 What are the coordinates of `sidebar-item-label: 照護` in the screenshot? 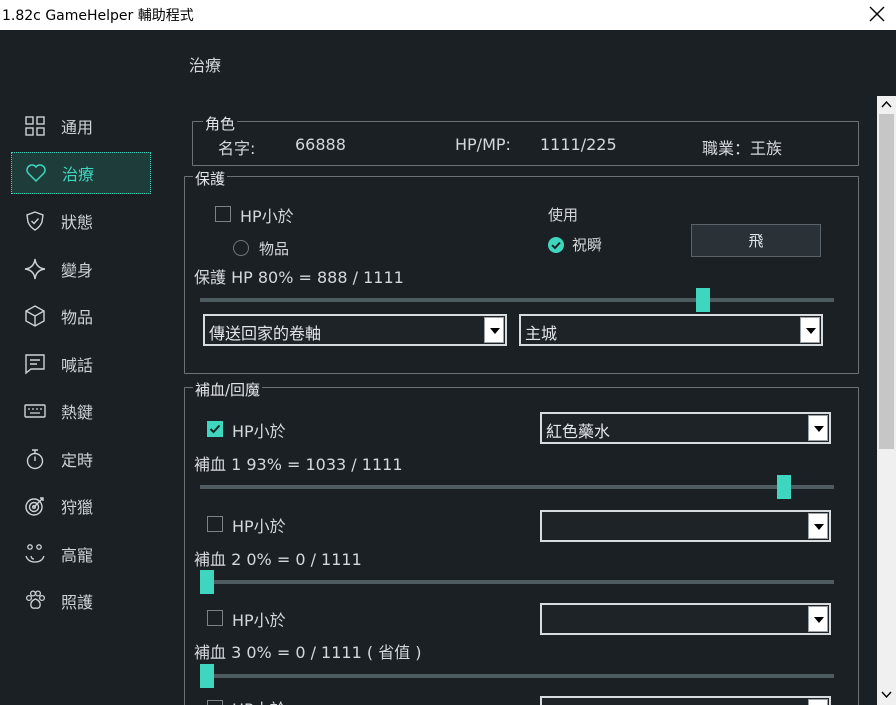 It's located at (77, 602).